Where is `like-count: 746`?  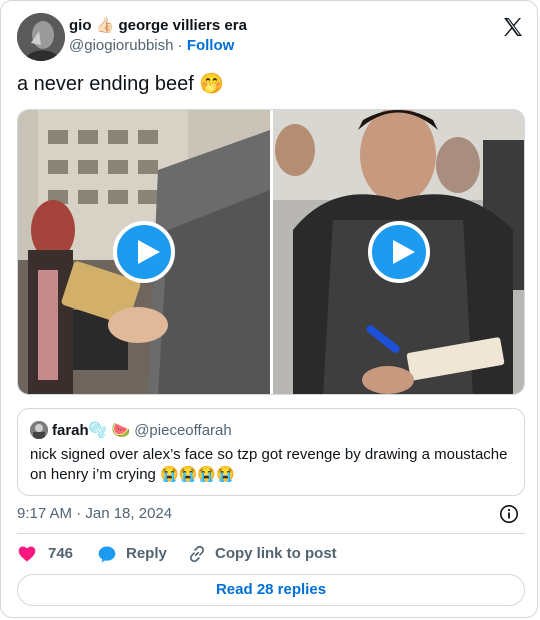 like-count: 746 is located at coordinates (61, 553).